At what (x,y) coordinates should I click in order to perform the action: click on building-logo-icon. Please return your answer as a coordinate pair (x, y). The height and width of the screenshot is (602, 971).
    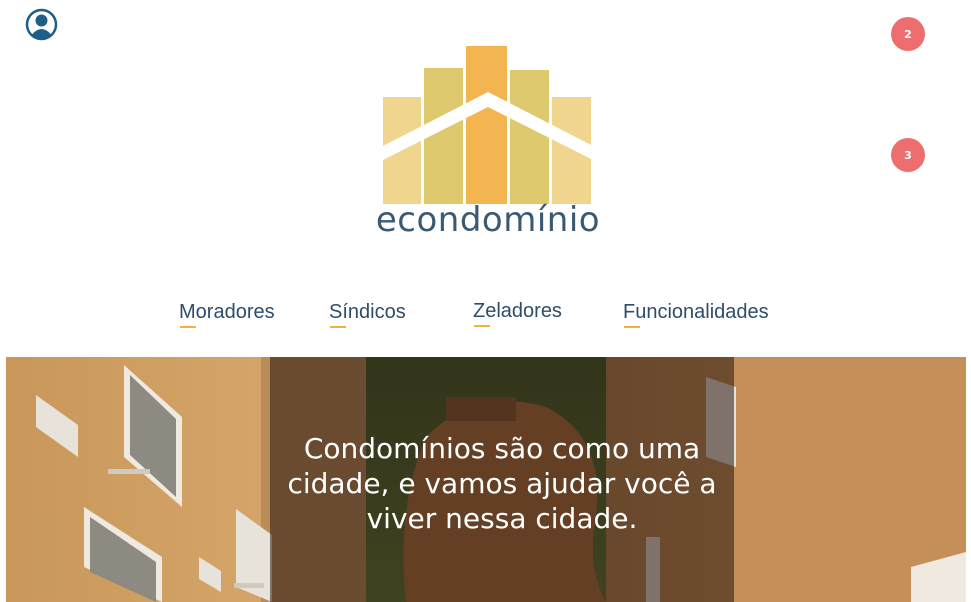
    Looking at the image, I should click on (488, 125).